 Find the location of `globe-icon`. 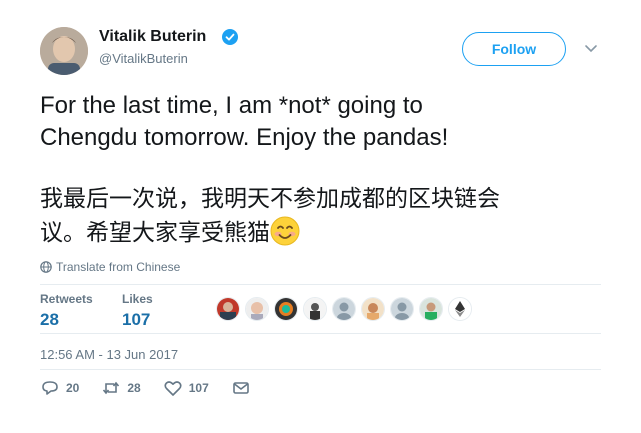

globe-icon is located at coordinates (46, 267).